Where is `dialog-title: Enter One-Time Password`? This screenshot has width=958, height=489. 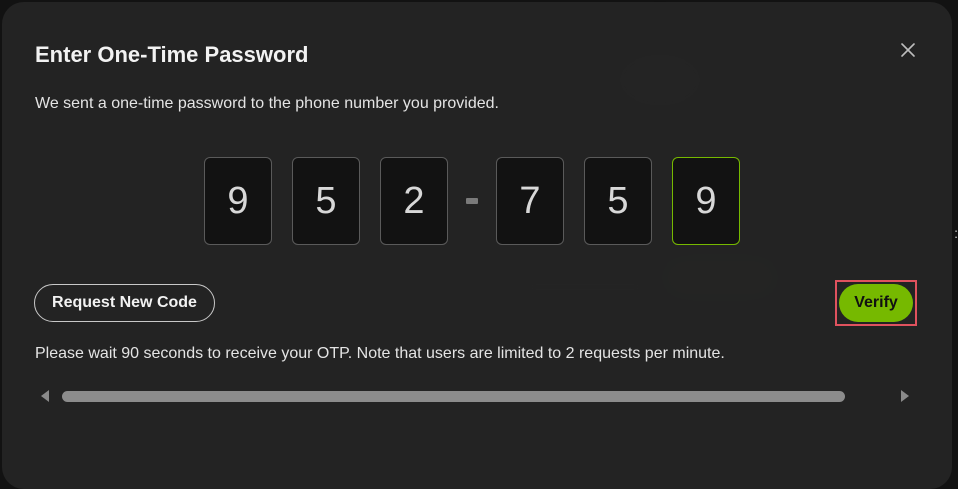 dialog-title: Enter One-Time Password is located at coordinates (172, 54).